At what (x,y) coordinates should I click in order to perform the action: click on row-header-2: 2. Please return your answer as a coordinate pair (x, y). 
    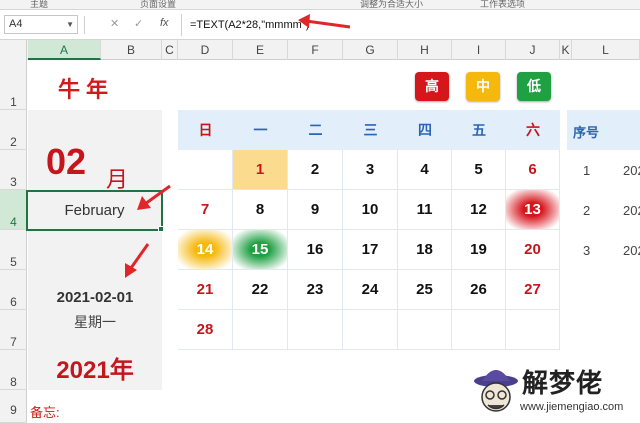
    Looking at the image, I should click on (13, 130).